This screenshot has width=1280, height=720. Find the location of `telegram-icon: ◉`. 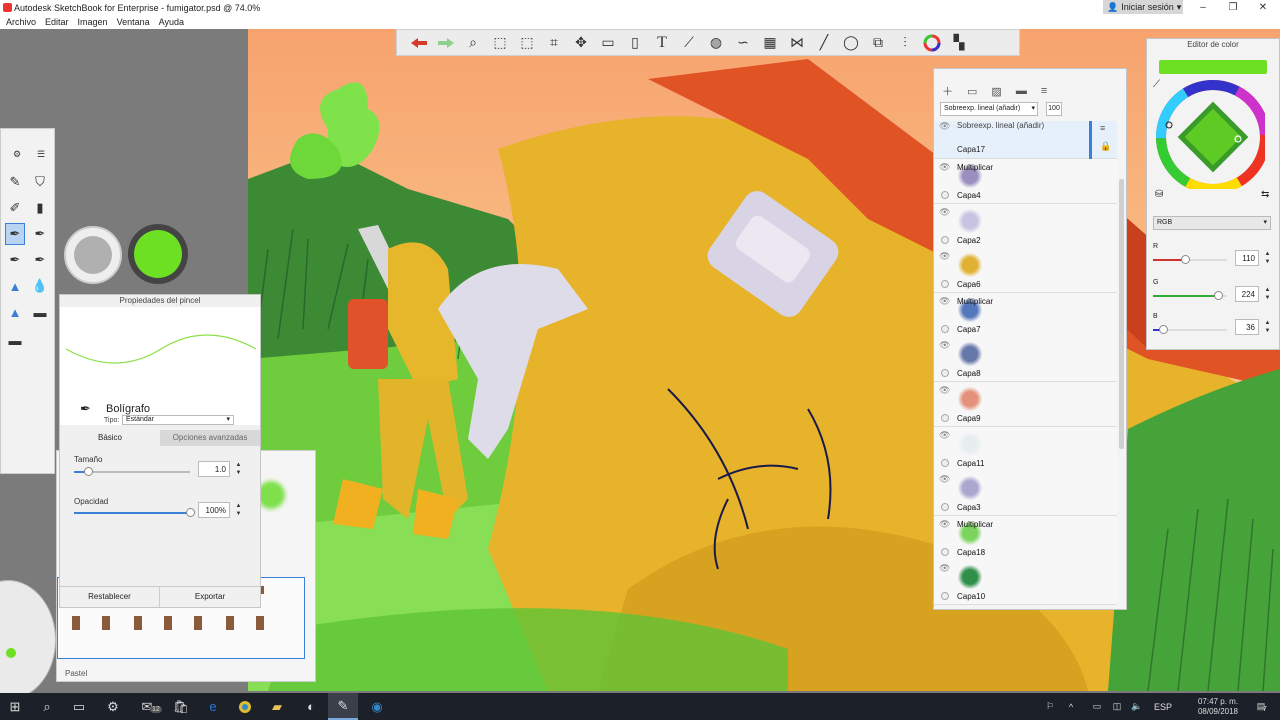

telegram-icon: ◉ is located at coordinates (377, 706).